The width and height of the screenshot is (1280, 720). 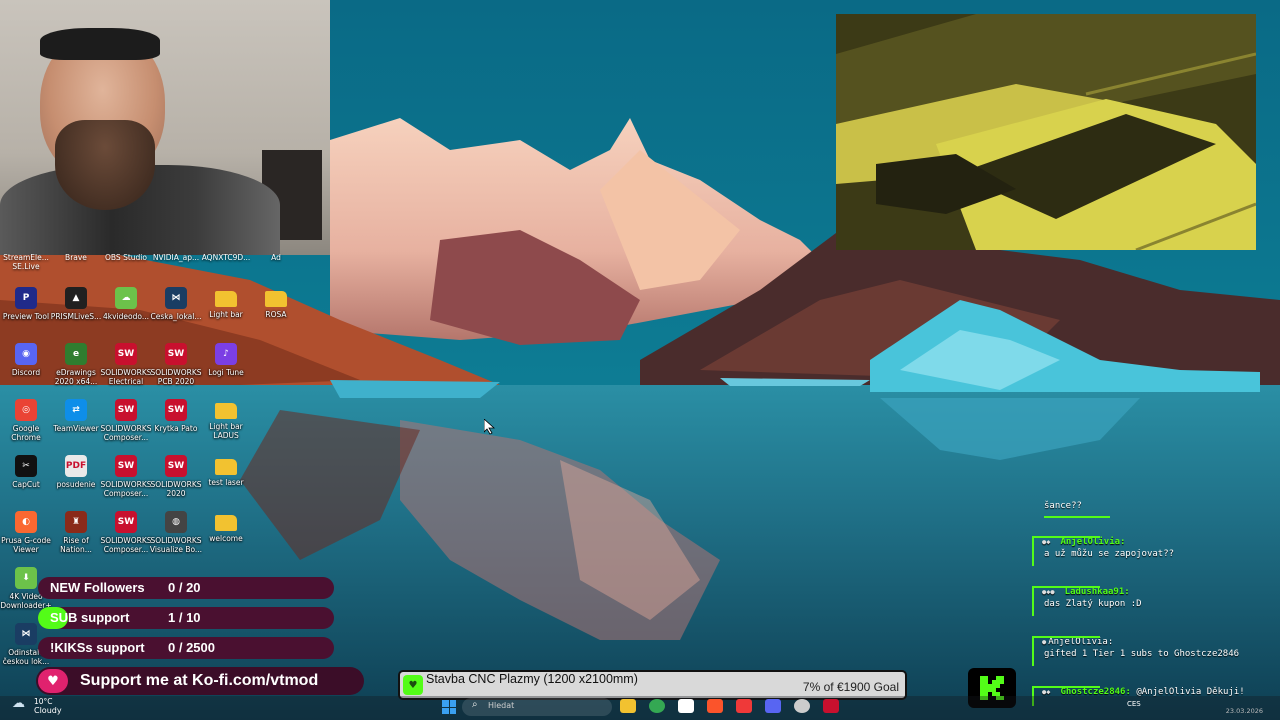 I want to click on desktop-icon: ♪ Logi Tune, so click(x=226, y=367).